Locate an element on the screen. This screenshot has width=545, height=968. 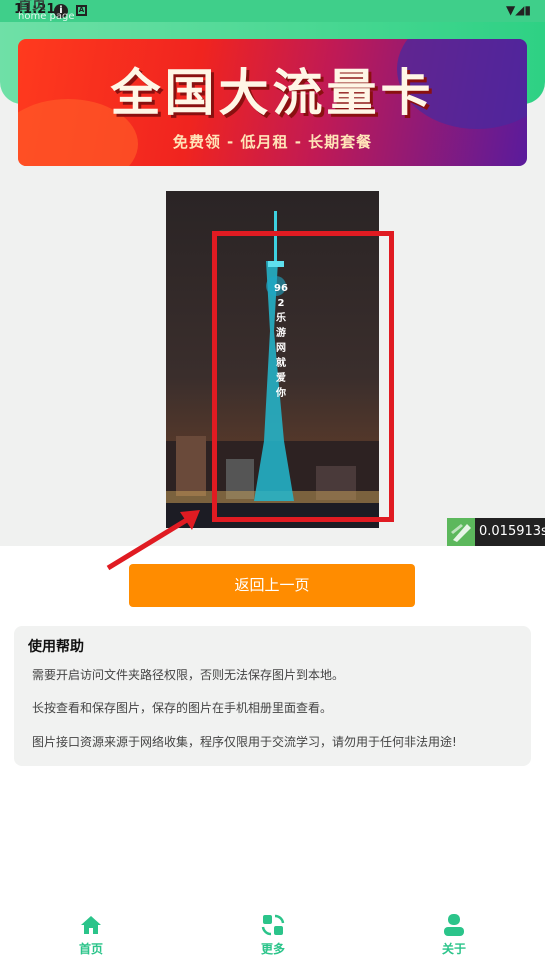
bottom-nav: 首页 更多 关于 is located at coordinates (272, 934).